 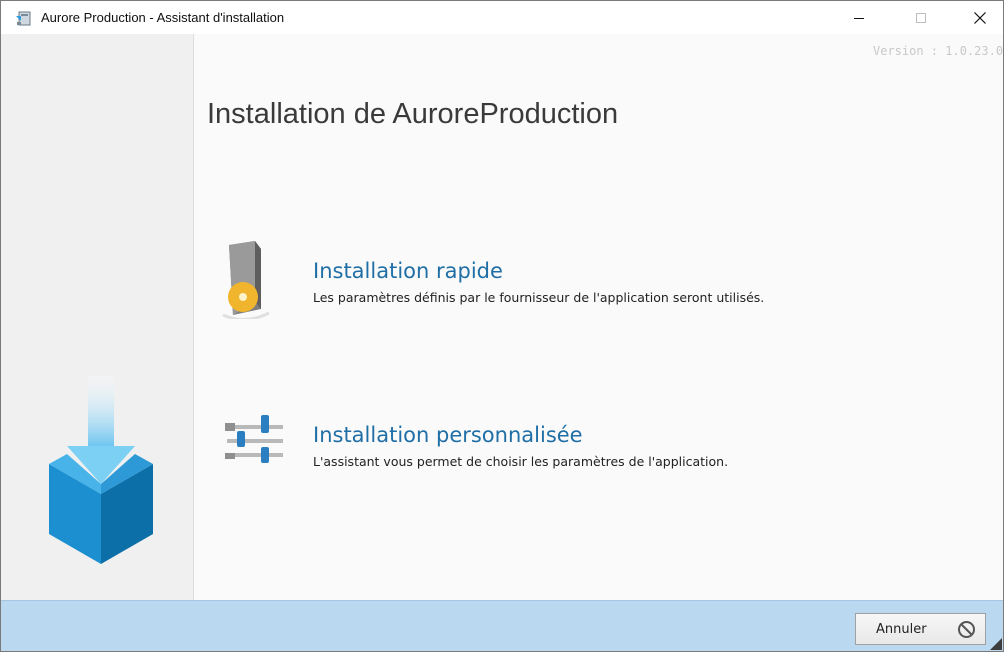 What do you see at coordinates (901, 629) in the screenshot?
I see `cancel-button-label: Annuler` at bounding box center [901, 629].